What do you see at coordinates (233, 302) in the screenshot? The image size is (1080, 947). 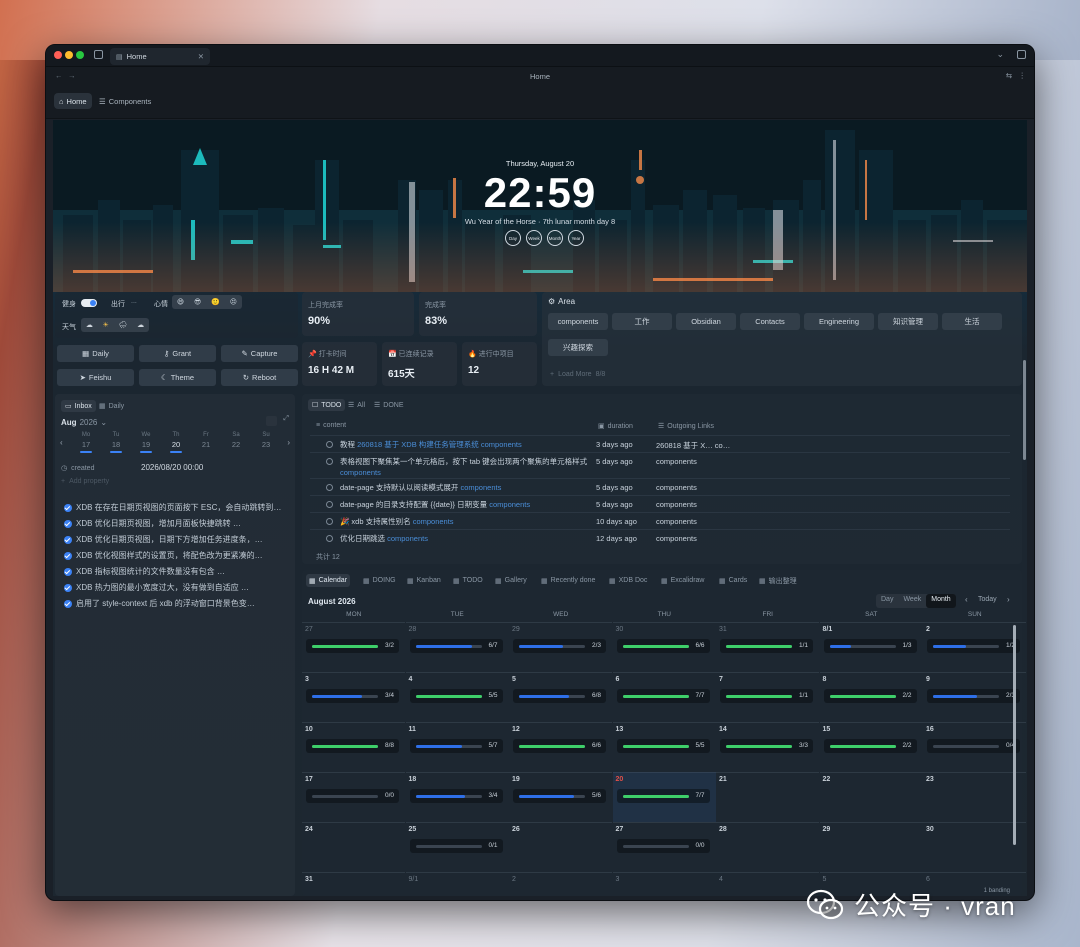 I see `mood-sad-icon: 😣` at bounding box center [233, 302].